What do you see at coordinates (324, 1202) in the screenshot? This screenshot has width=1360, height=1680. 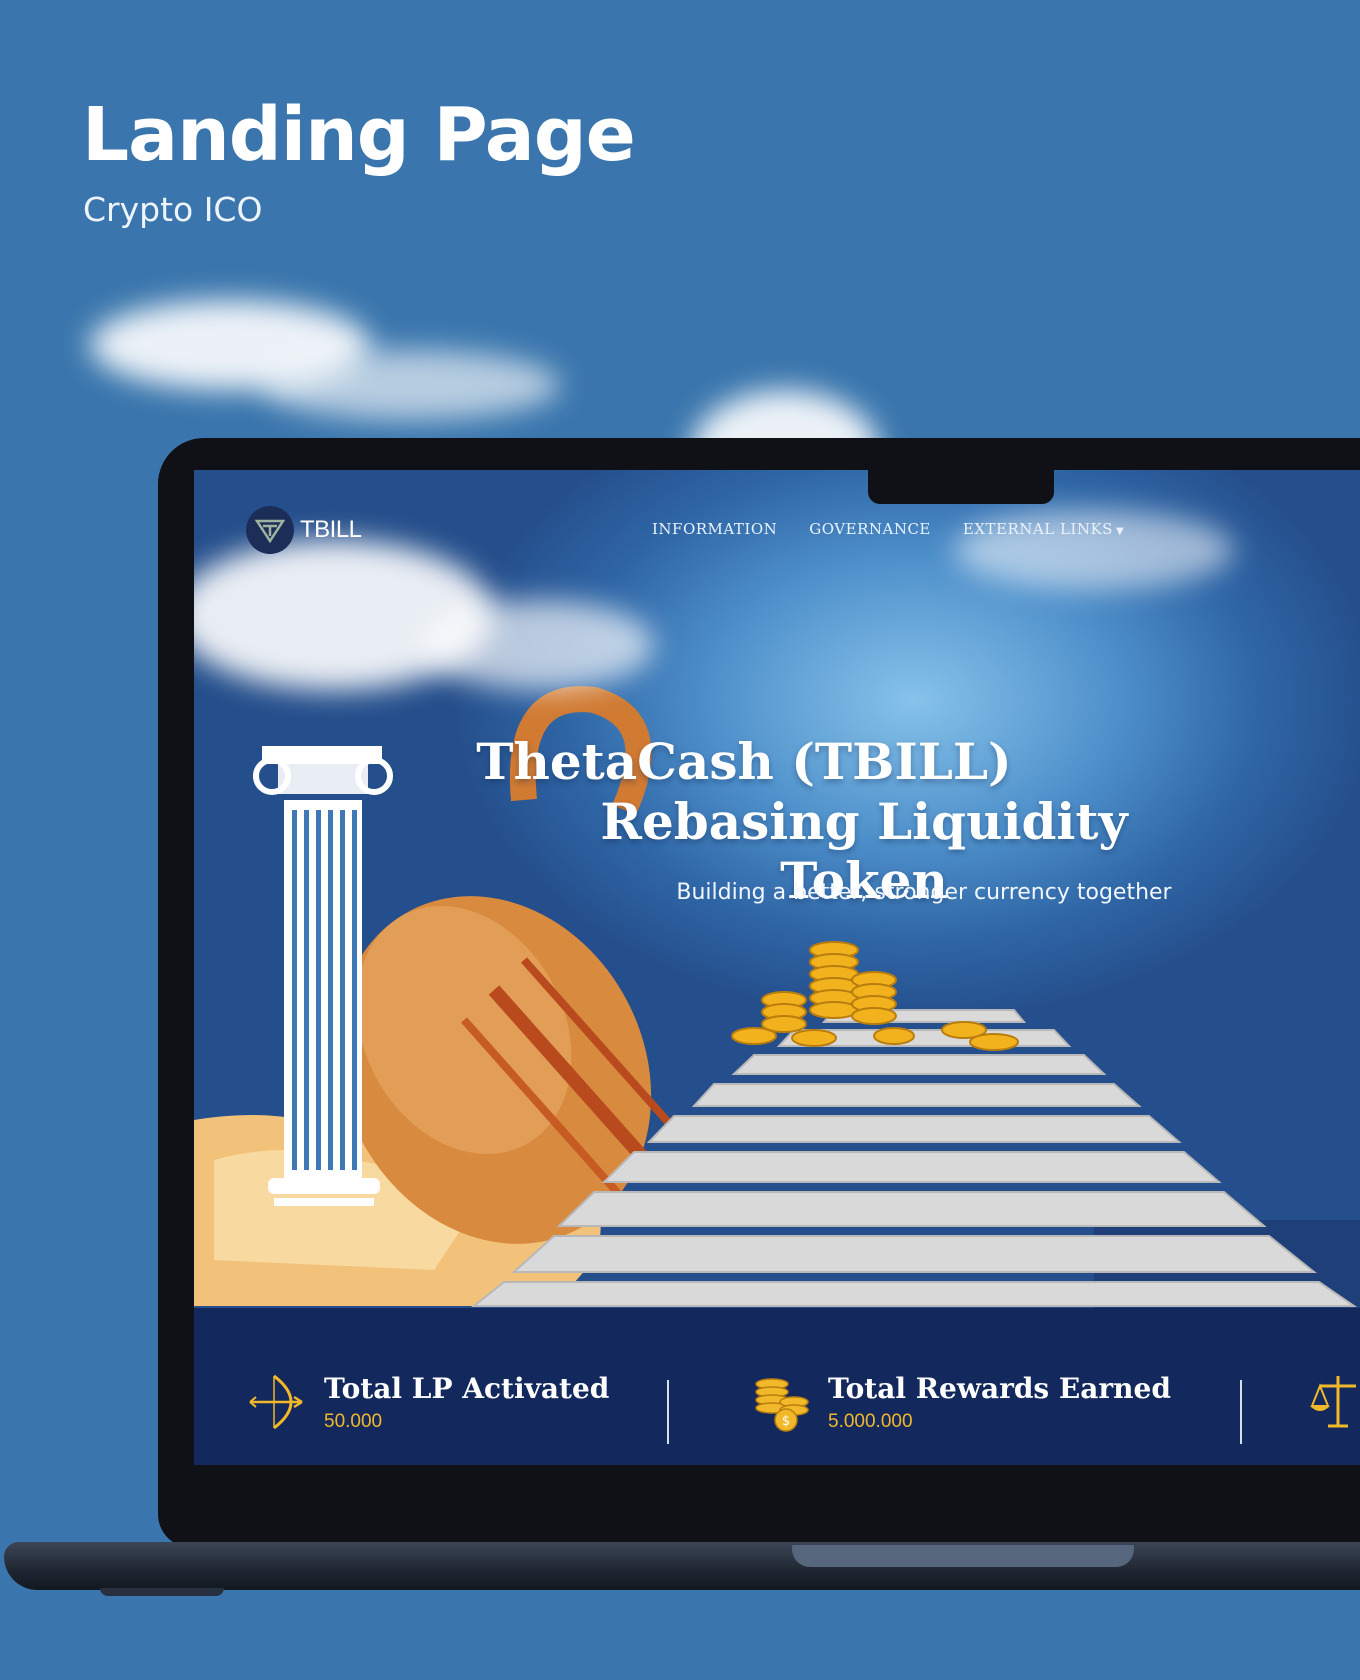 I see `column-plinth` at bounding box center [324, 1202].